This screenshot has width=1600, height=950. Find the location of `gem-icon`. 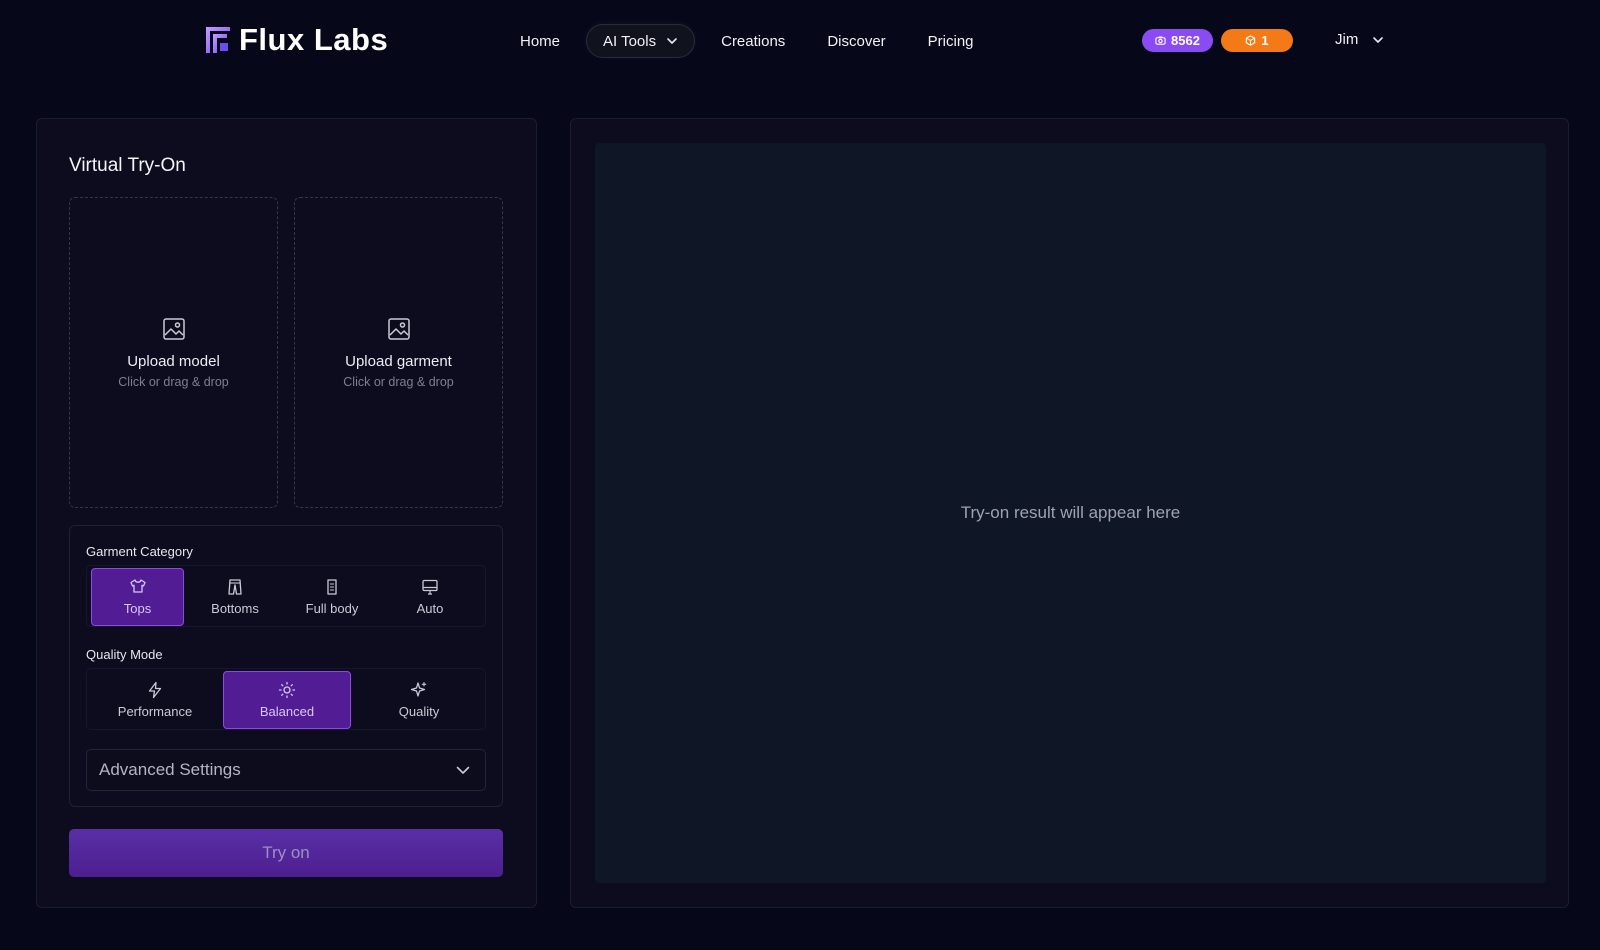

gem-icon is located at coordinates (1251, 40).